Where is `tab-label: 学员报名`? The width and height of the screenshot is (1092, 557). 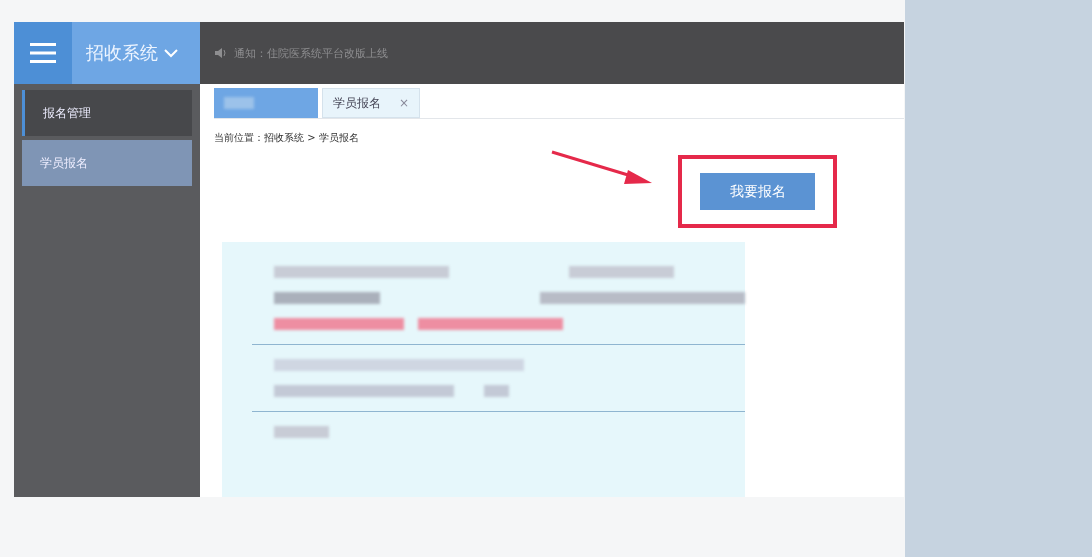
tab-label: 学员报名 is located at coordinates (357, 103).